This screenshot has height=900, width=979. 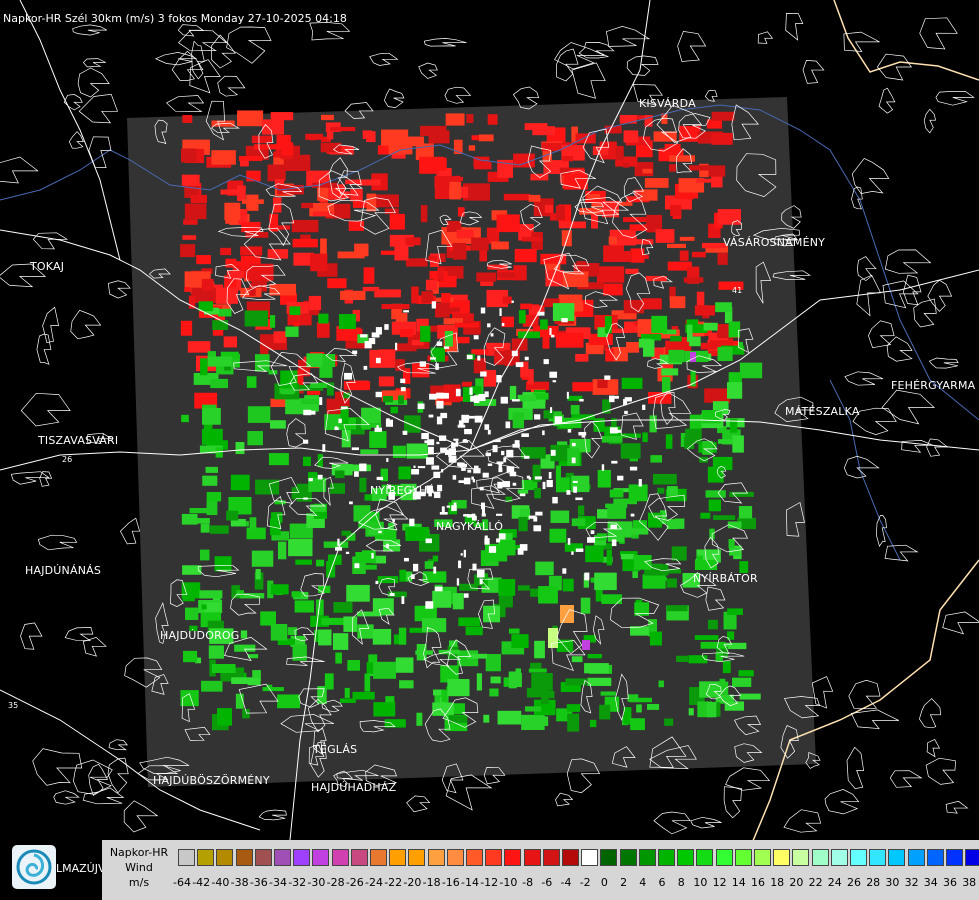 I want to click on city-label-vasarosnameny: VÁSÁROSNAMÉNY, so click(x=774, y=242).